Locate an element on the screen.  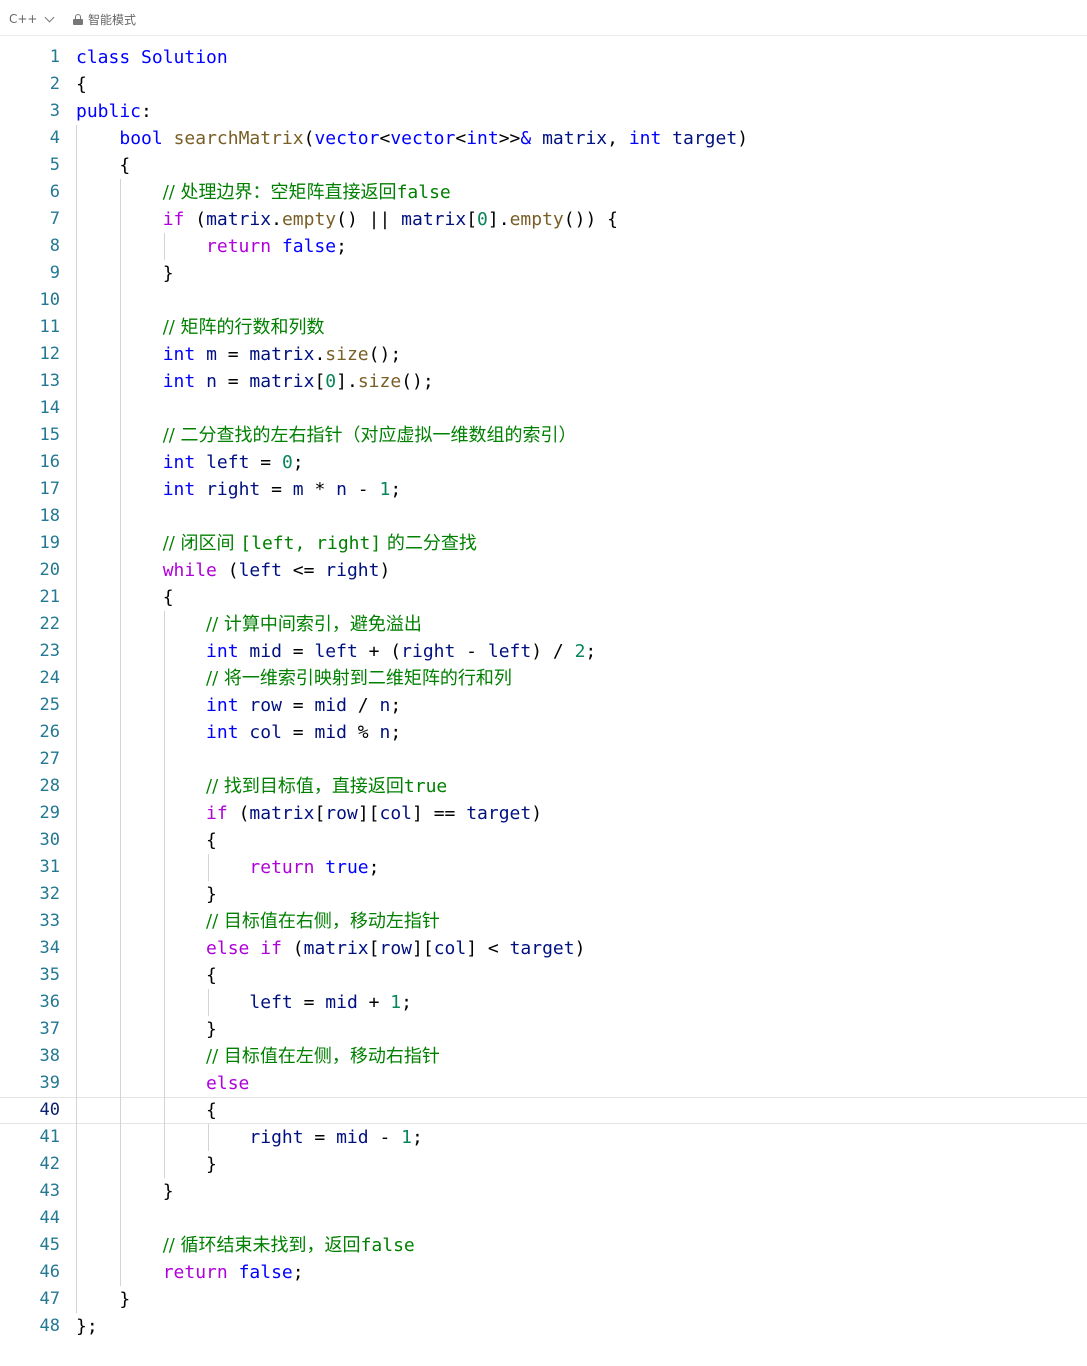
line-number: 16 is located at coordinates (49, 462).